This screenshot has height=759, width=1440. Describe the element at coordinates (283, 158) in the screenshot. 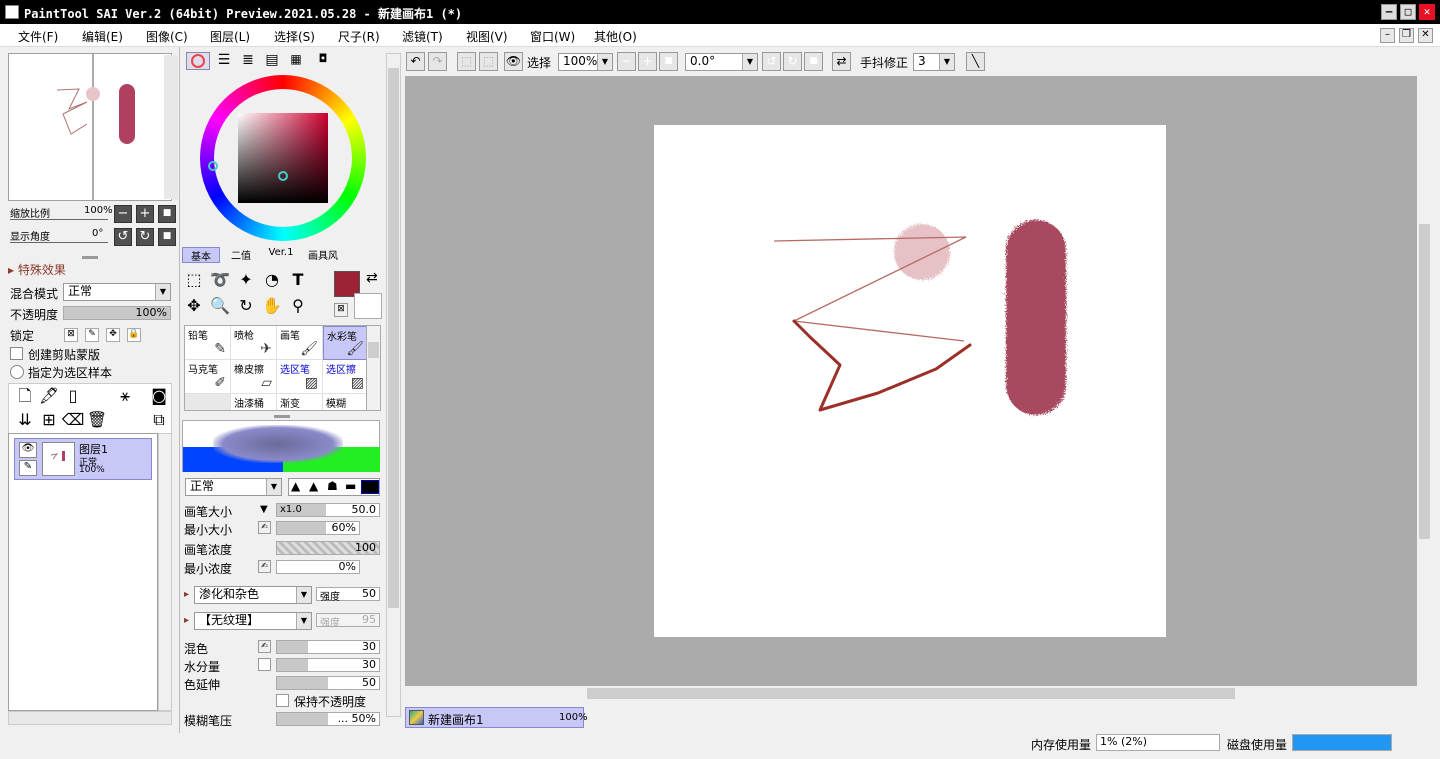

I see `saturation-value-square` at that location.